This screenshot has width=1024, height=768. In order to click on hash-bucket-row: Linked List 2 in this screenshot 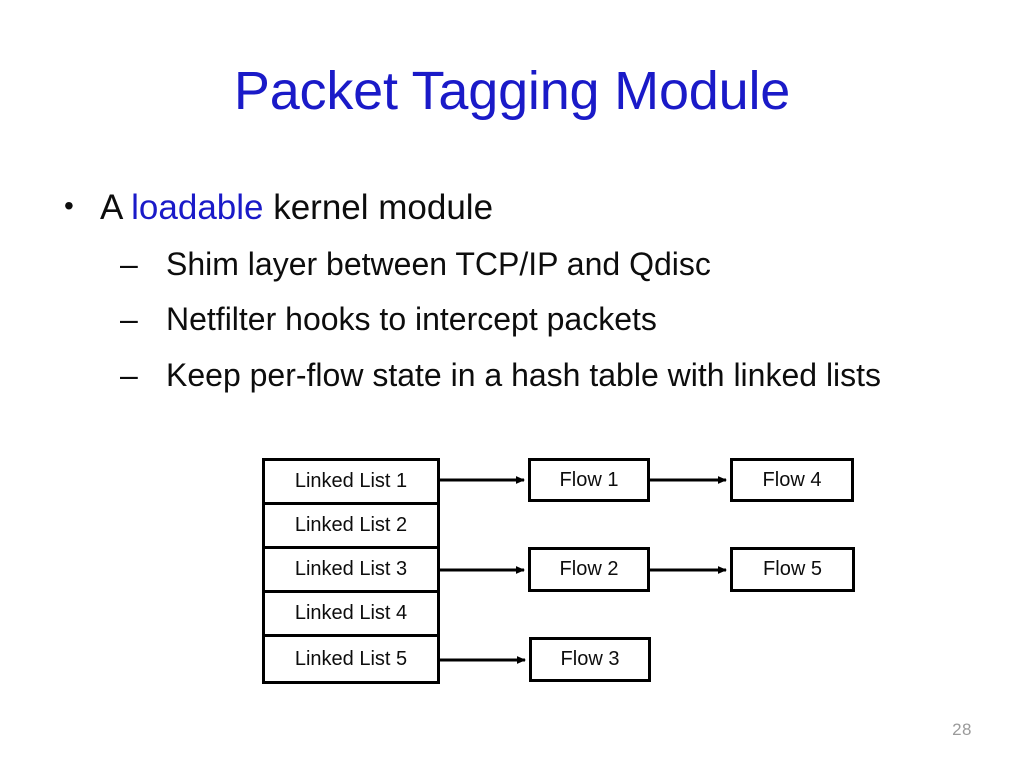, I will do `click(351, 527)`.